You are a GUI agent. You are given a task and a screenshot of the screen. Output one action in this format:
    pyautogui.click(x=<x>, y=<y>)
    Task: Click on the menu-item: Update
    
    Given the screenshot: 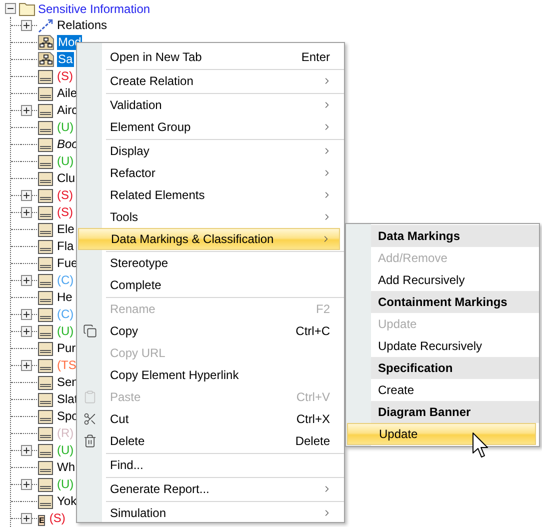 What is the action you would take?
    pyautogui.click(x=441, y=434)
    